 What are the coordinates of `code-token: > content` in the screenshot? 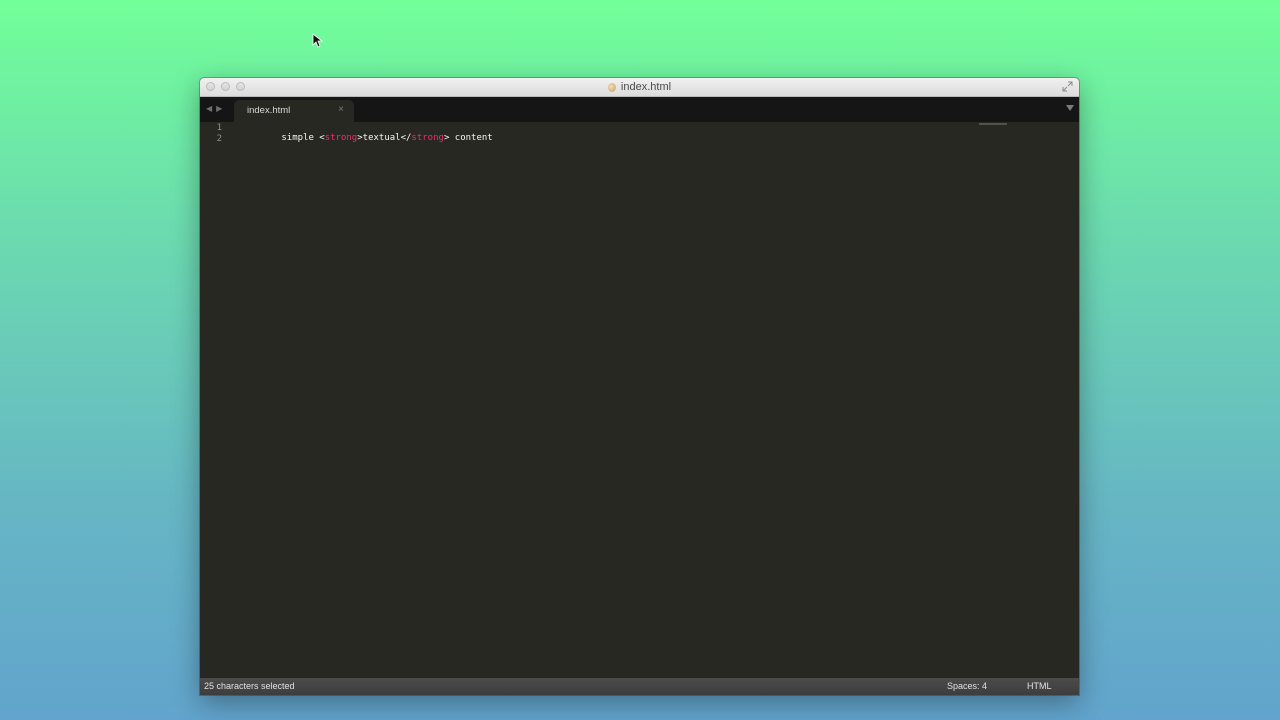 It's located at (468, 138).